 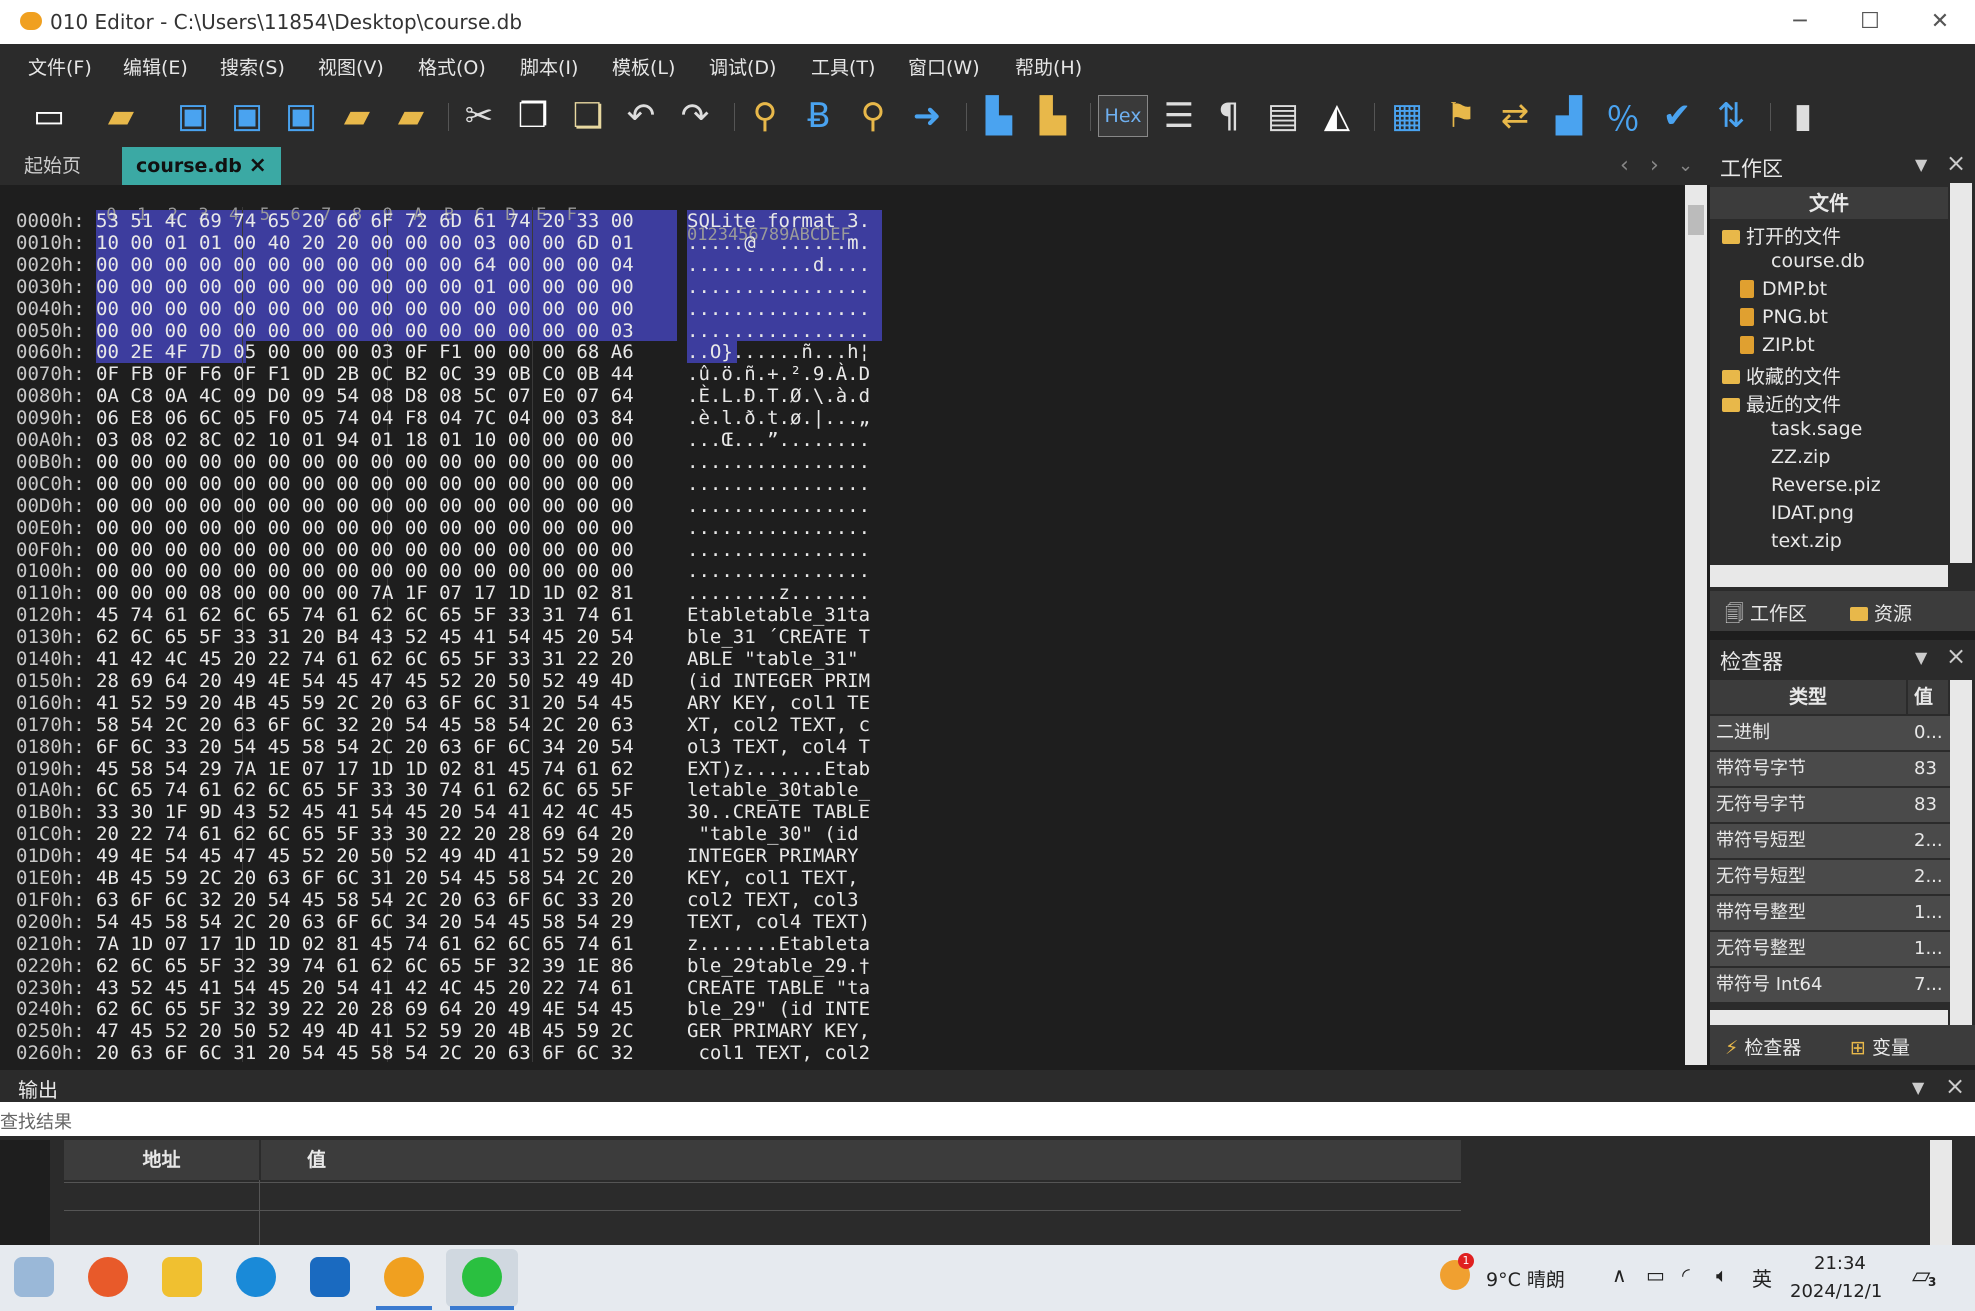 What do you see at coordinates (1921, 164) in the screenshot?
I see `workspace-menu-icon: ▼` at bounding box center [1921, 164].